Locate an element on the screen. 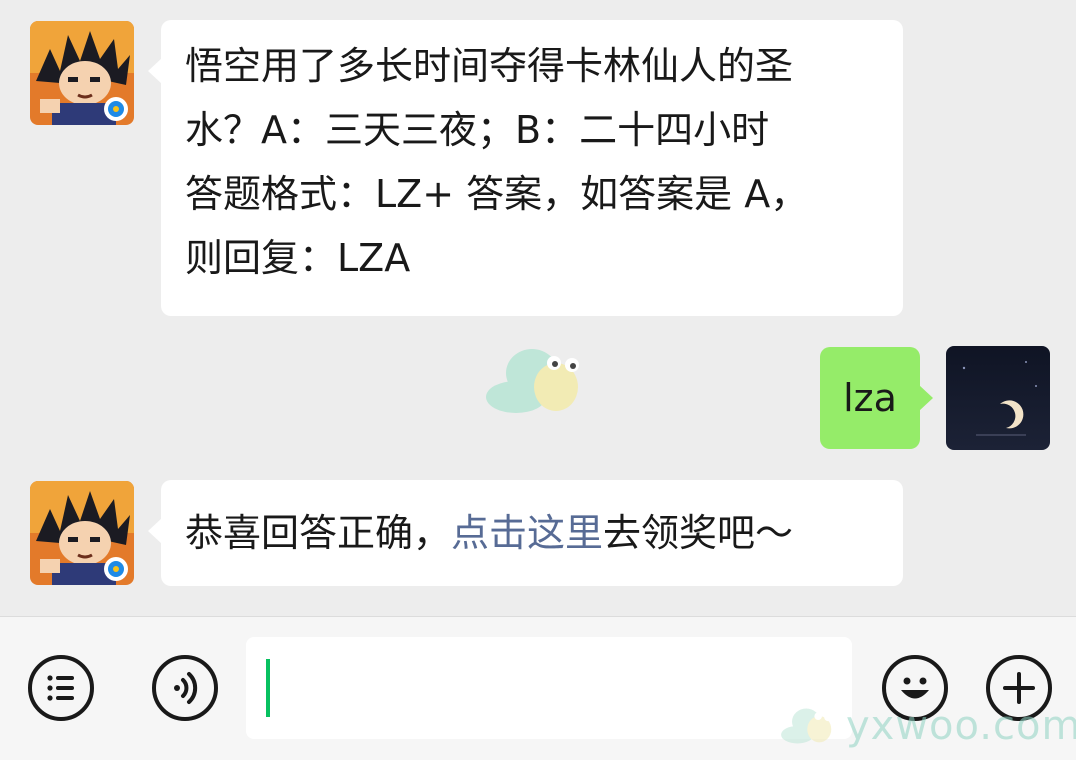 Image resolution: width=1076 pixels, height=760 pixels. message-text: 恭喜回答正确， is located at coordinates (318, 533).